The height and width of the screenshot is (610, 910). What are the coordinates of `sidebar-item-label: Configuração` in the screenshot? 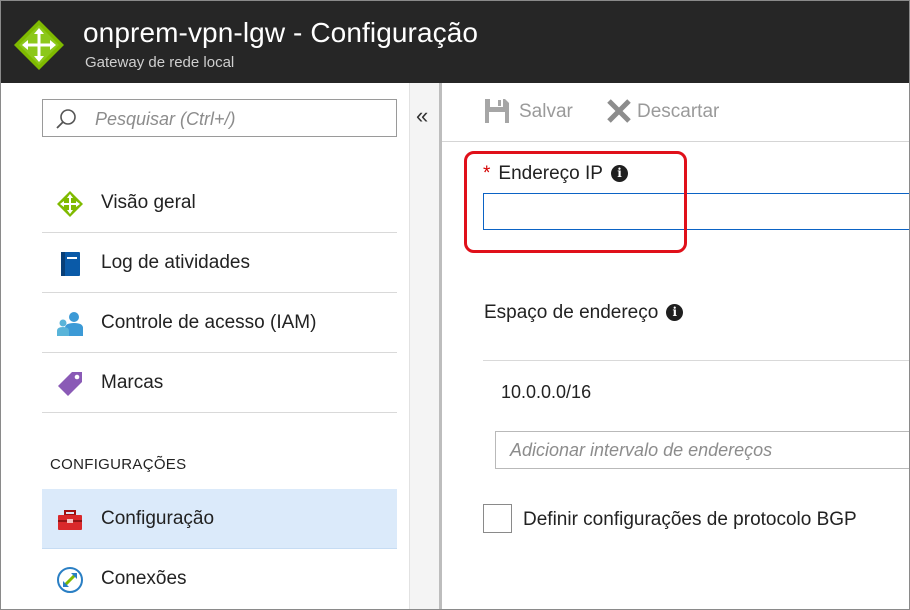 It's located at (158, 518).